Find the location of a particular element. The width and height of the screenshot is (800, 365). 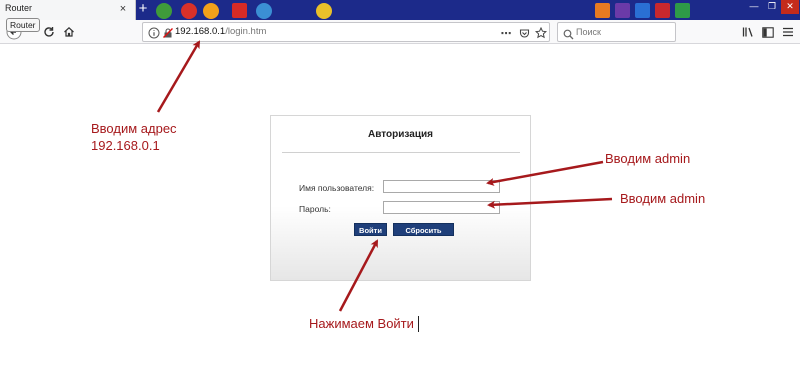

insecure-lock-icon is located at coordinates (168, 32).